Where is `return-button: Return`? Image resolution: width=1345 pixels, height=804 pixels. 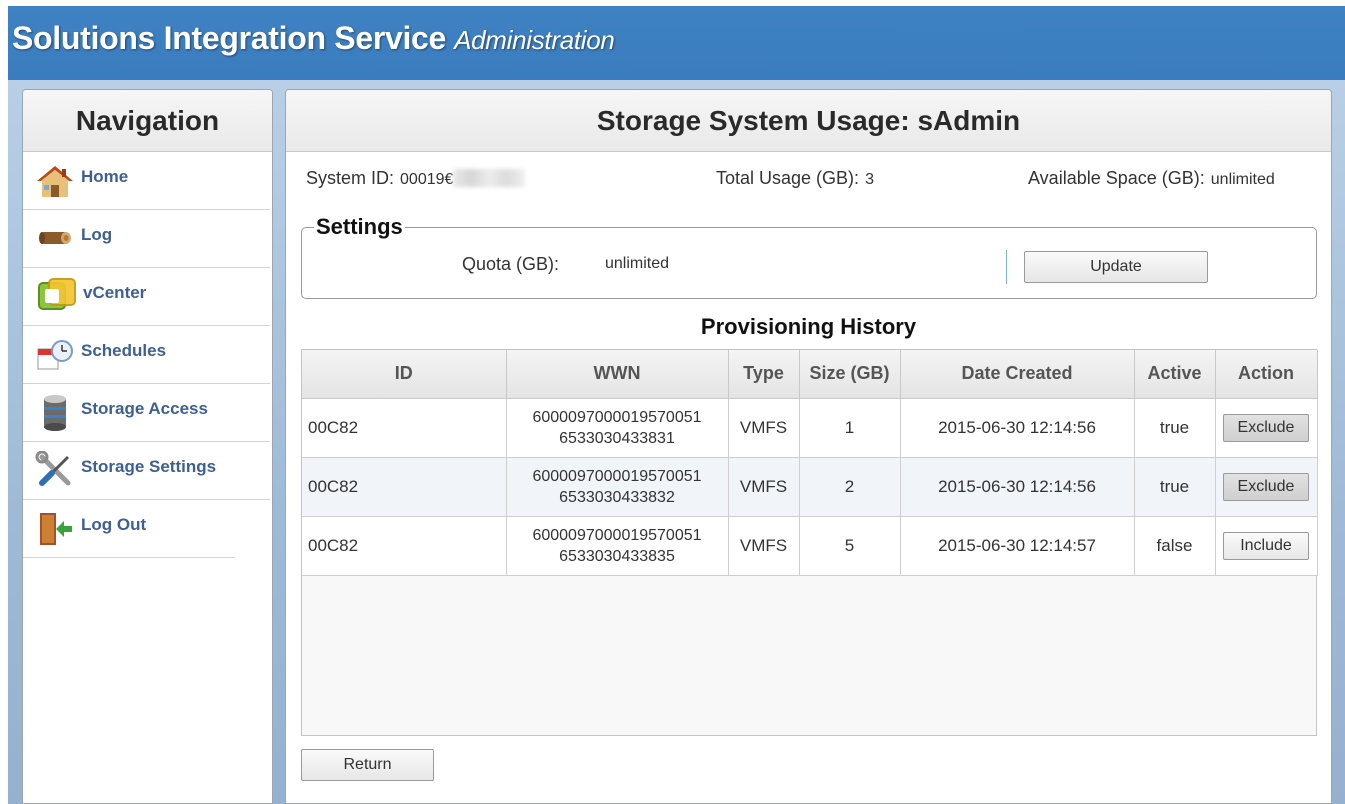
return-button: Return is located at coordinates (367, 765).